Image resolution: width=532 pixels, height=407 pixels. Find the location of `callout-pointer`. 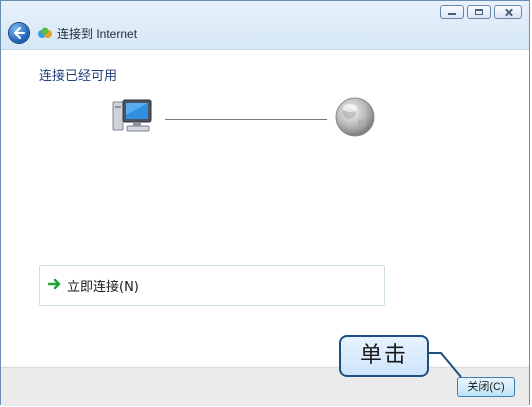

callout-pointer is located at coordinates (445, 365).